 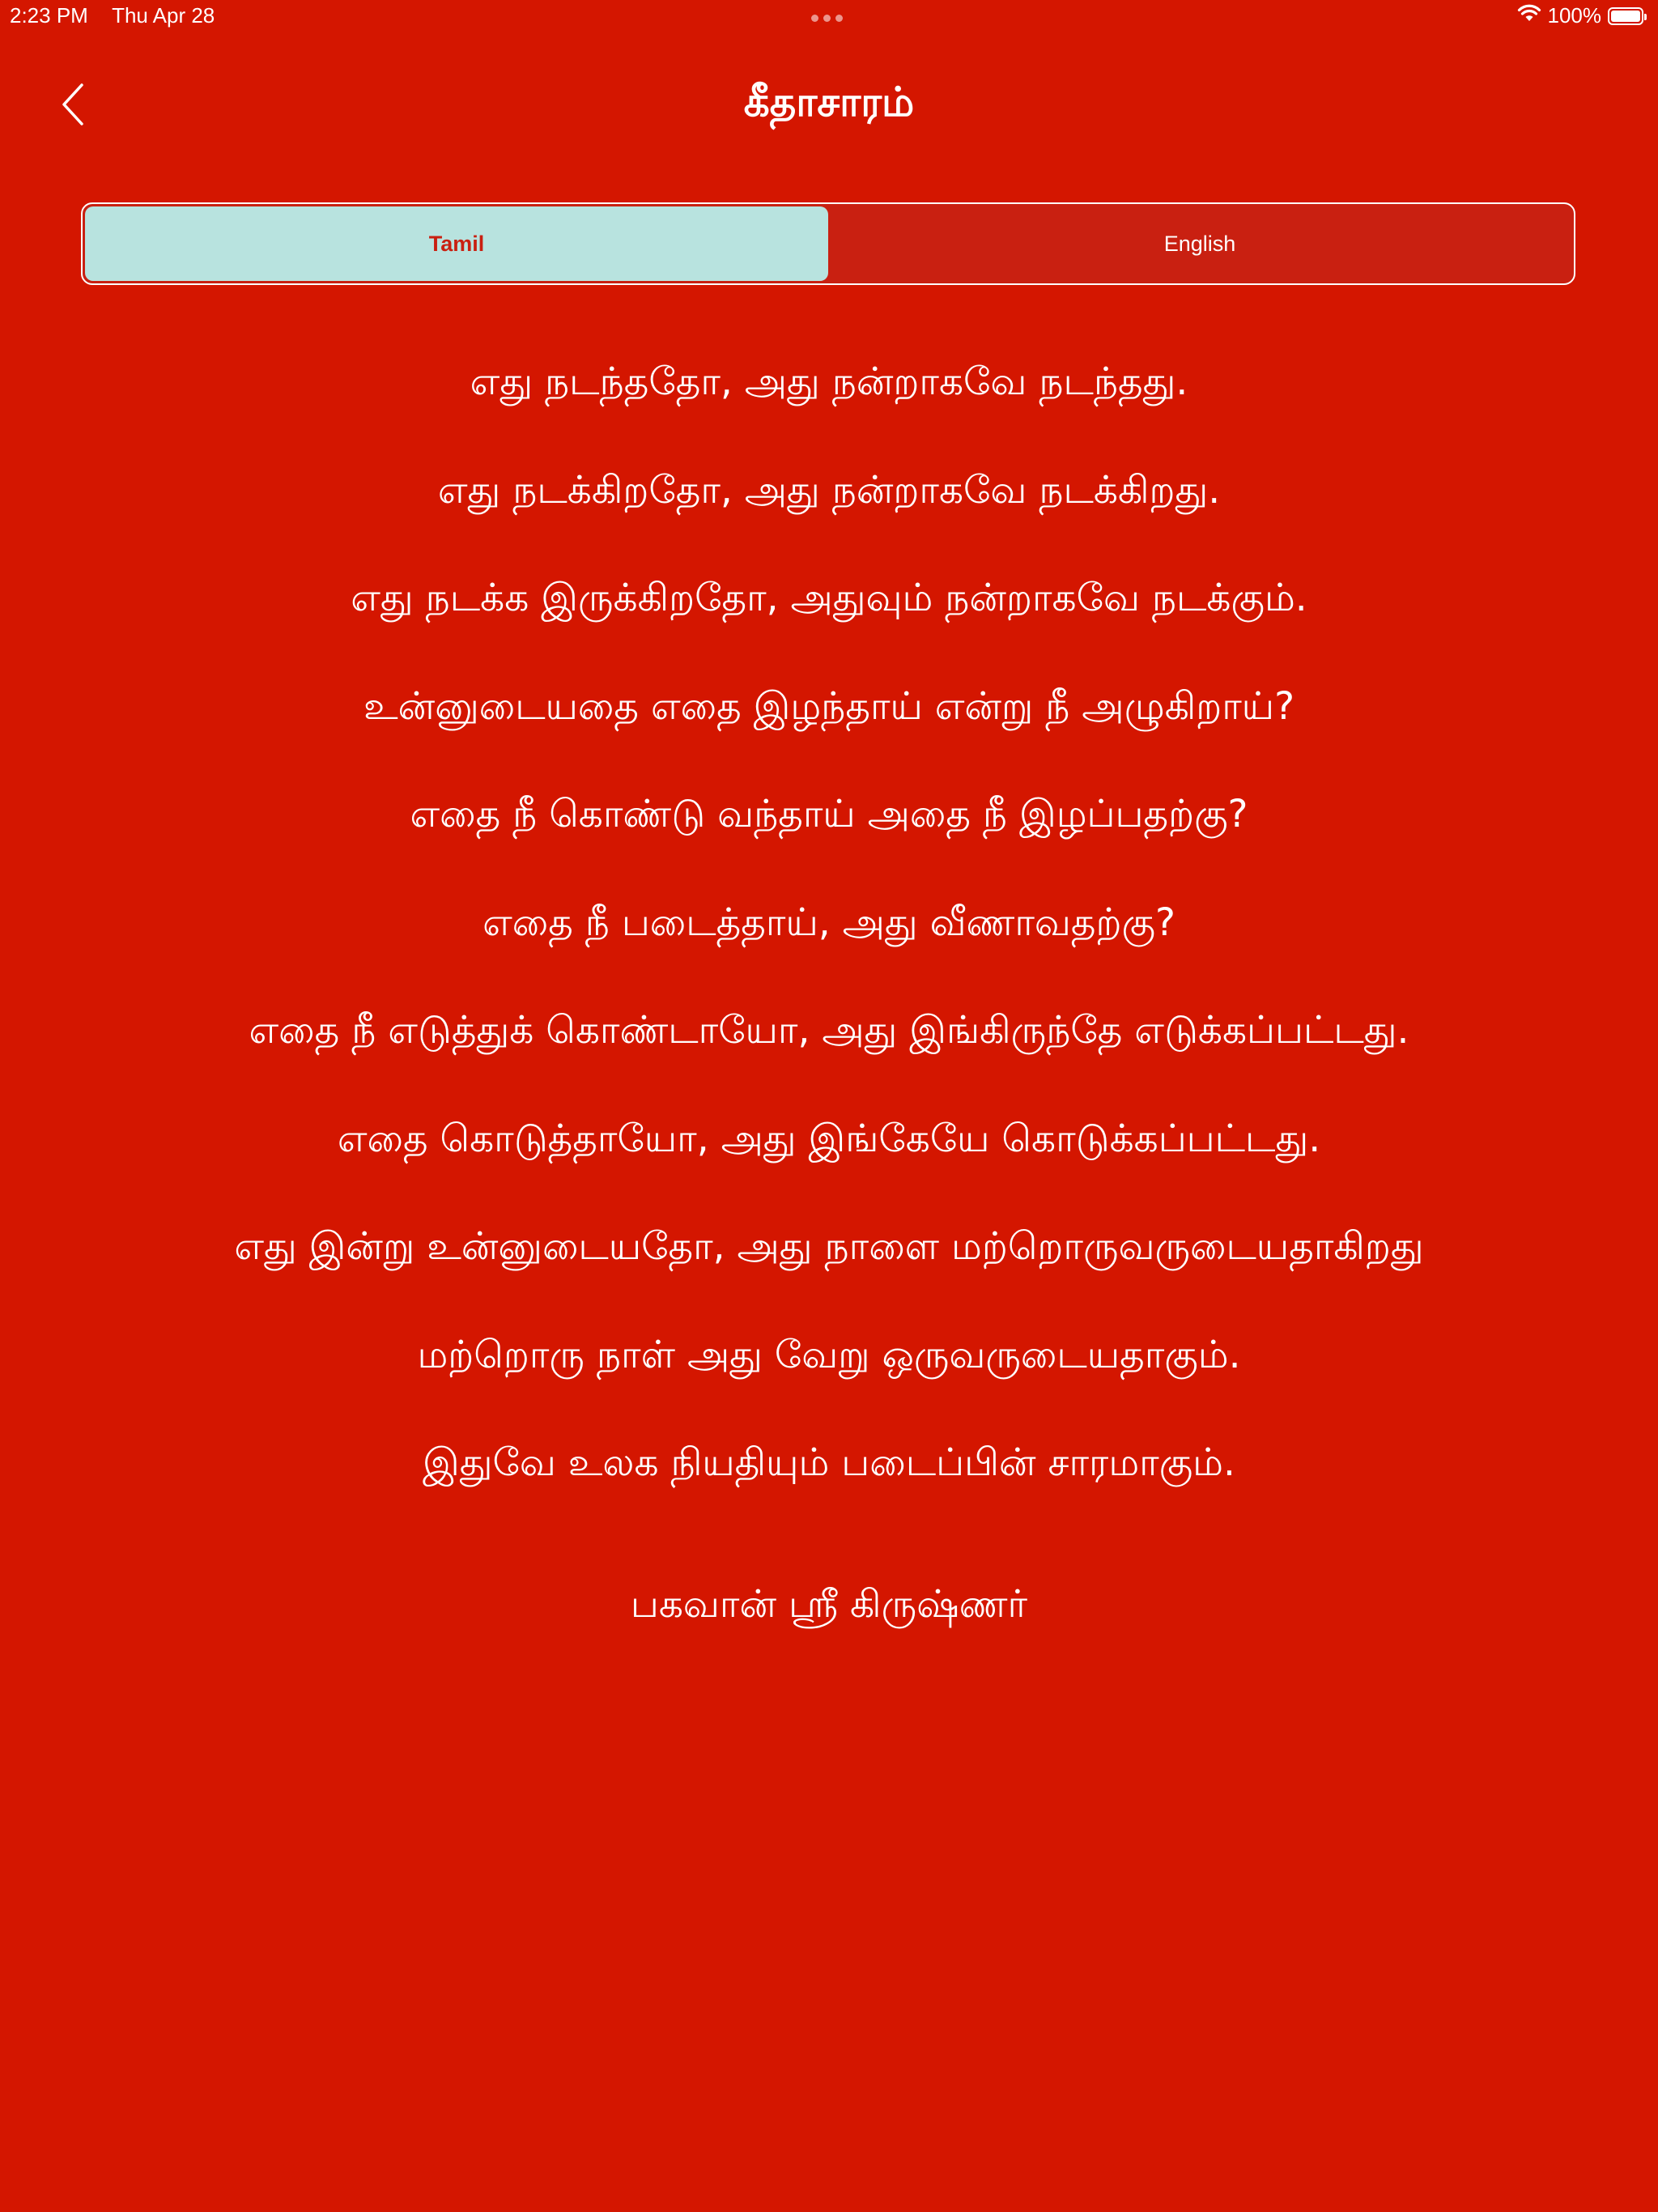 I want to click on verse-line: எதை நீ கொண்டு வந்தாய் அதை நீ இழப்பதற்கு?, so click(x=829, y=814).